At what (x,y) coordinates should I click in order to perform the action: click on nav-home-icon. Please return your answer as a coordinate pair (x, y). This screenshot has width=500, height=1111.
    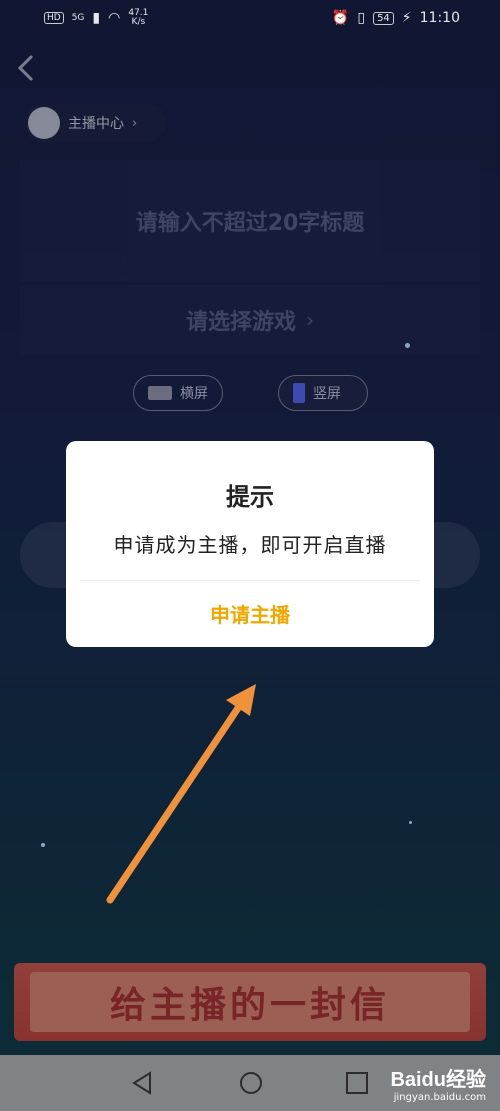
    Looking at the image, I should click on (251, 1083).